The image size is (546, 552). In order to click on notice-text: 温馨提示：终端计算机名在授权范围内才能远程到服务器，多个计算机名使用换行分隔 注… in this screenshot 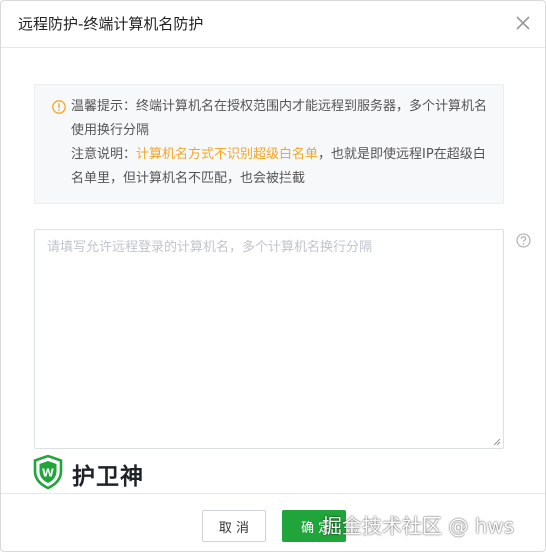, I will do `click(284, 143)`.